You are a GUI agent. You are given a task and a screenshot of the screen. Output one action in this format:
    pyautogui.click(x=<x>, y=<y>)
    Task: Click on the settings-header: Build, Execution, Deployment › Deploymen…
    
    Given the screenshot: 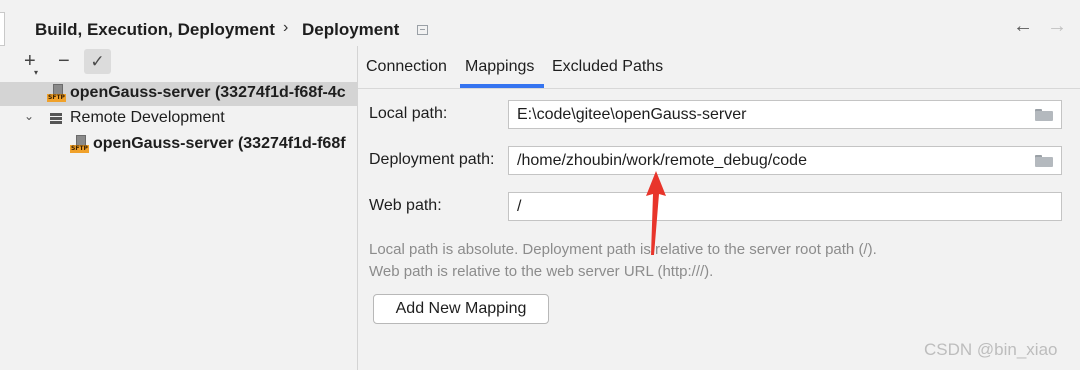 What is the action you would take?
    pyautogui.click(x=540, y=23)
    